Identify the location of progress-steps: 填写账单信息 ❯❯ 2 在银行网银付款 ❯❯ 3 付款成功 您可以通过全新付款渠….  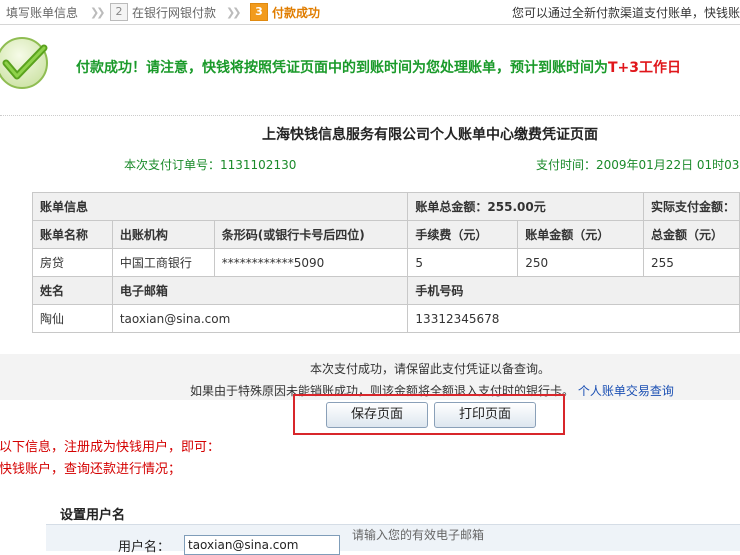
(370, 12).